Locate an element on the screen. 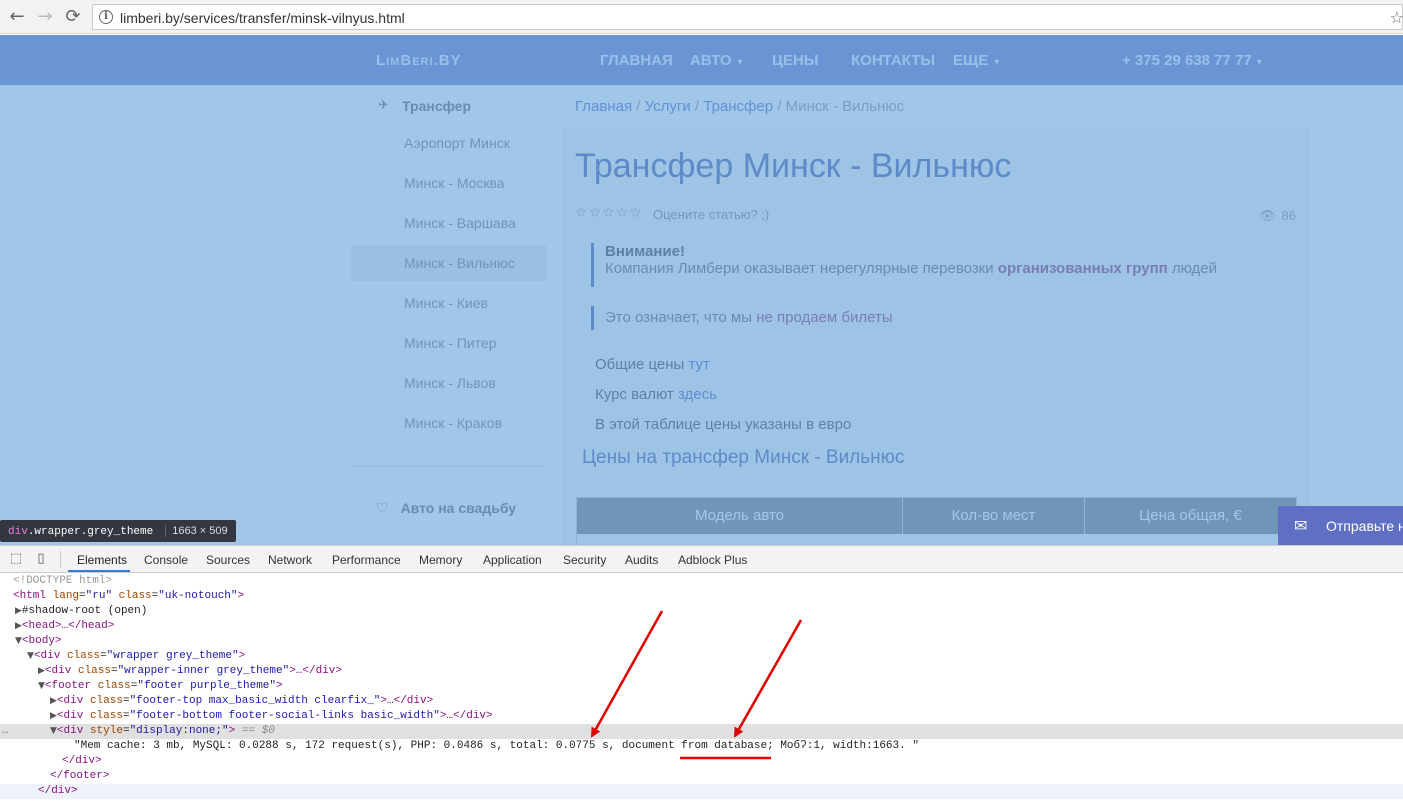  bookmark-star-icon: ☆ is located at coordinates (1396, 17).